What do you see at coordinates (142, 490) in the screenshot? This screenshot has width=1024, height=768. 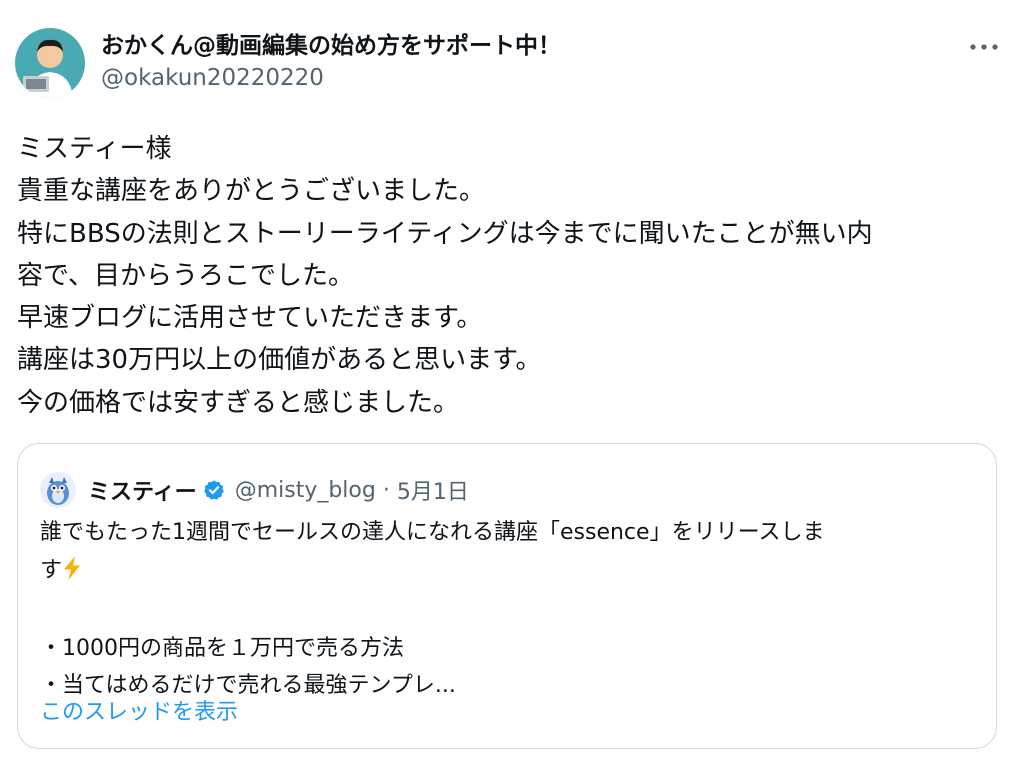 I see `quoted-author-display-name: ミスティー` at bounding box center [142, 490].